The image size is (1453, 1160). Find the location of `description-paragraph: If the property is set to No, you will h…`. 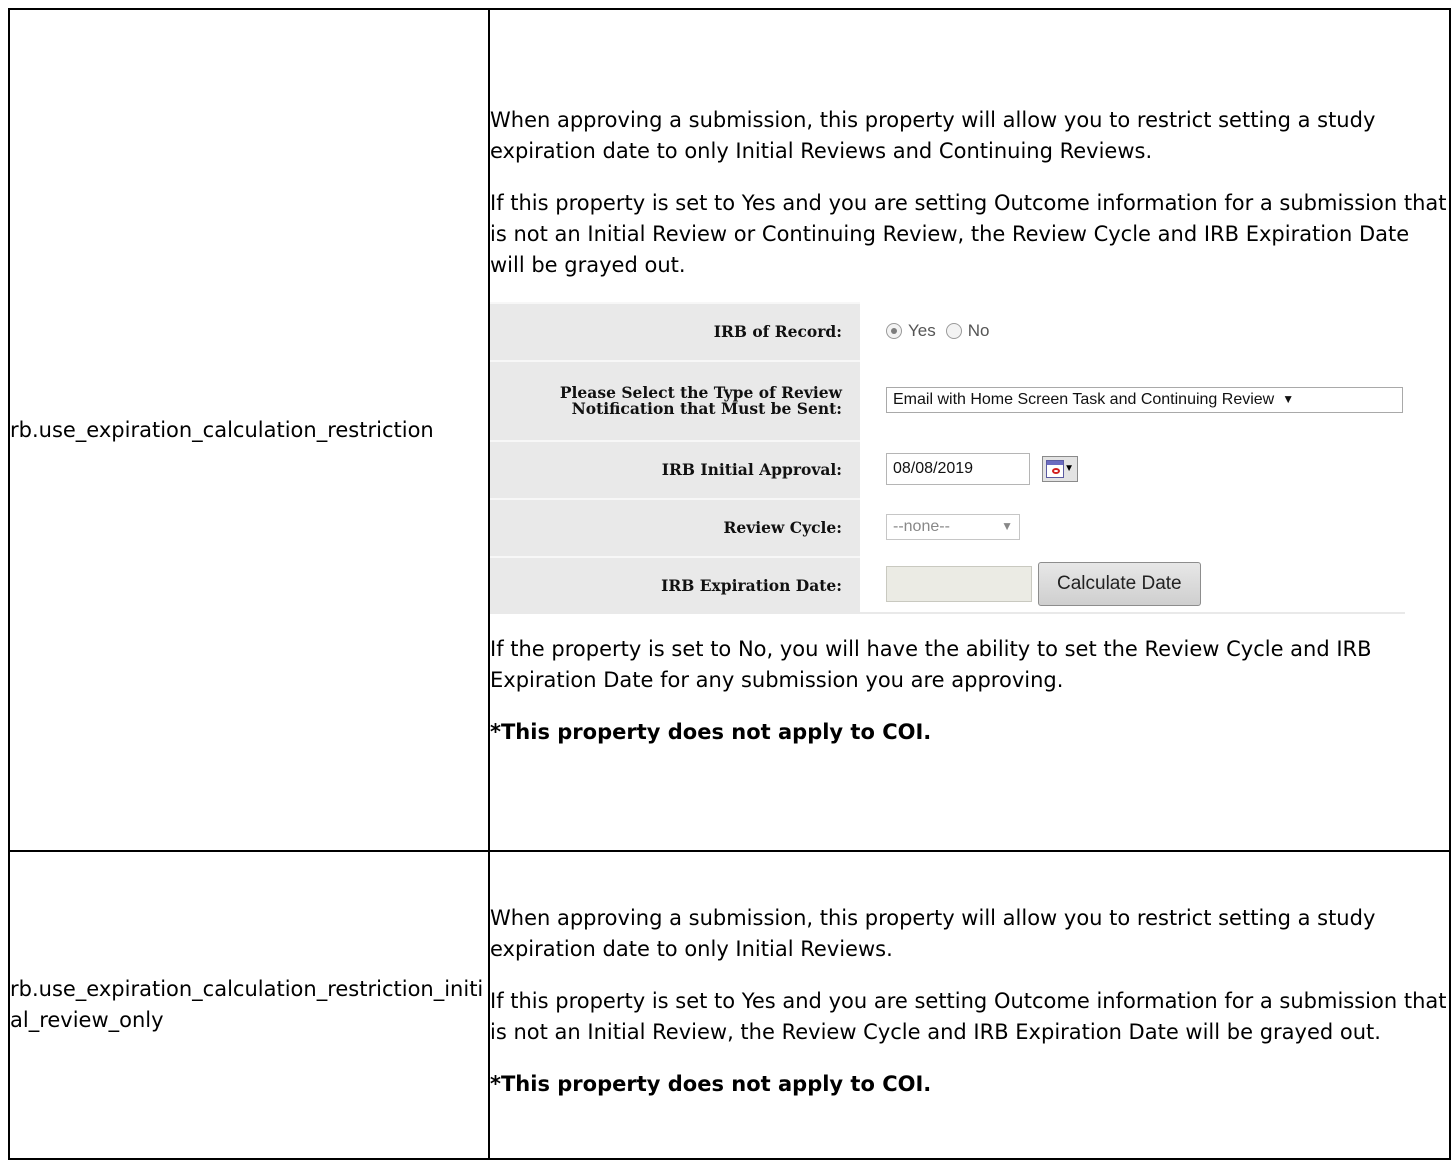

description-paragraph: If the property is set to No, you will h… is located at coordinates (931, 664).